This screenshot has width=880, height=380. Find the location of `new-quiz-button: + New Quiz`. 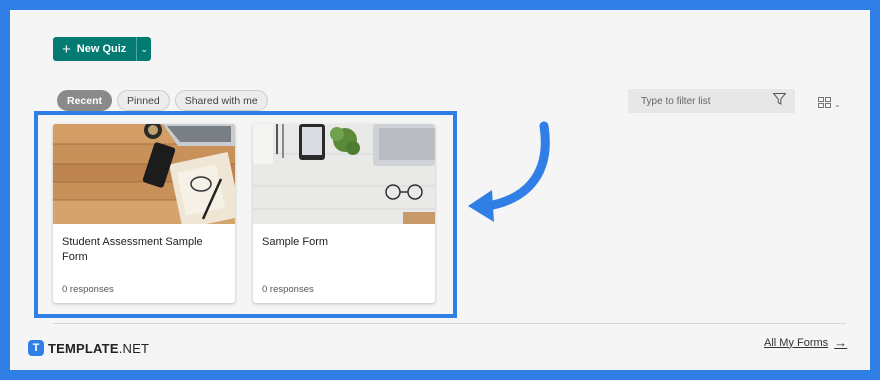

new-quiz-button: + New Quiz is located at coordinates (95, 49).